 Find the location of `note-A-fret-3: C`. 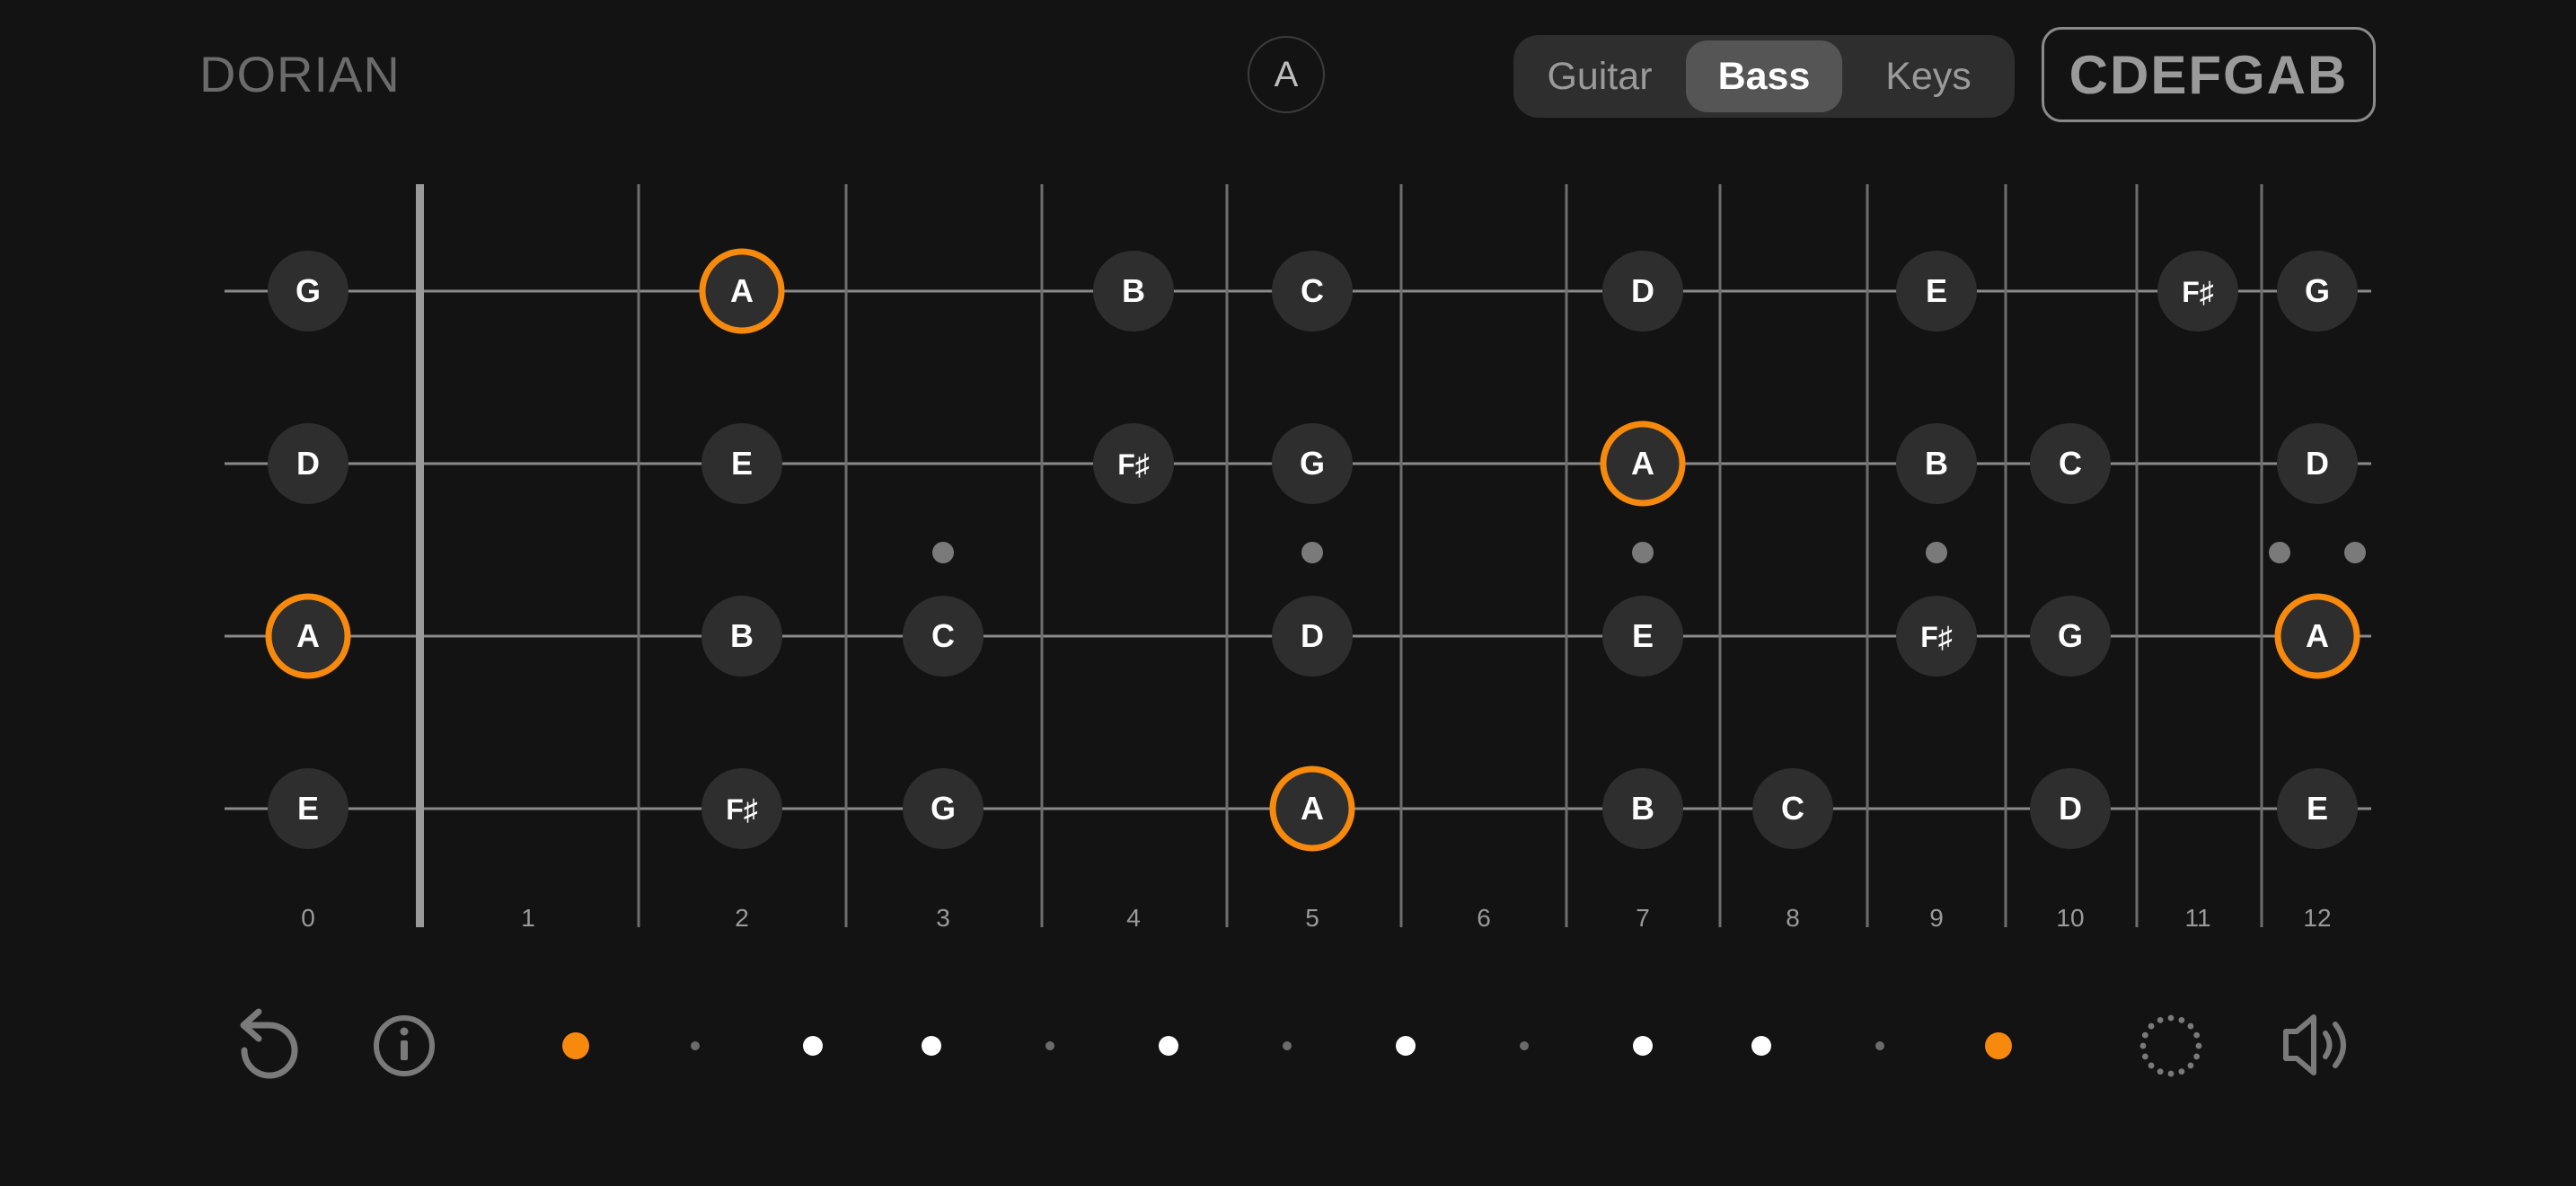

note-A-fret-3: C is located at coordinates (943, 636).